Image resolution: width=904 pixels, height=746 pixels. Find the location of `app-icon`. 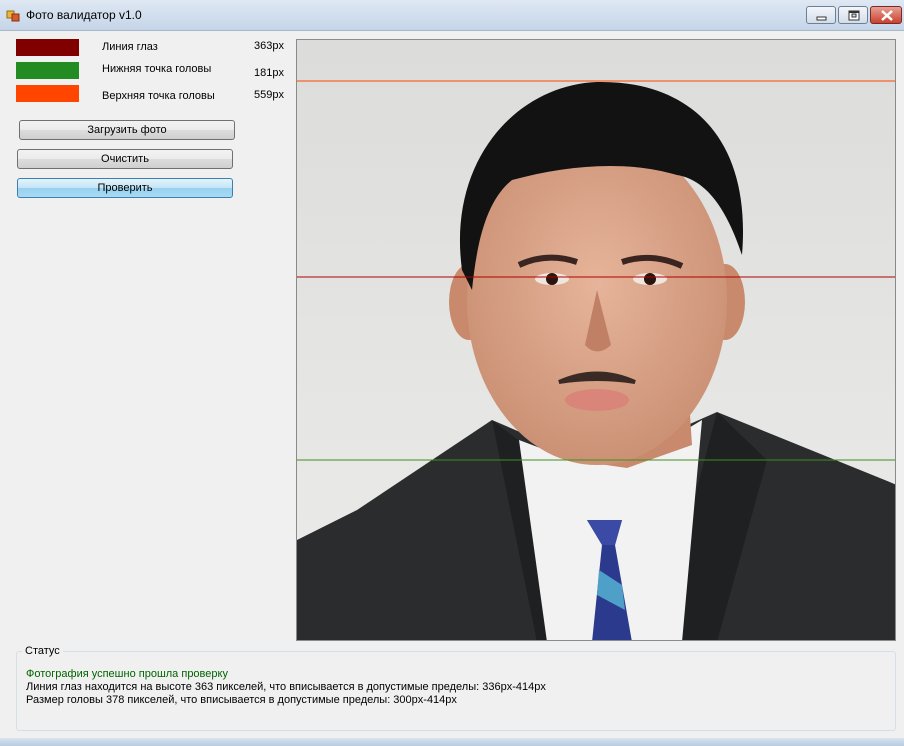

app-icon is located at coordinates (13, 16).